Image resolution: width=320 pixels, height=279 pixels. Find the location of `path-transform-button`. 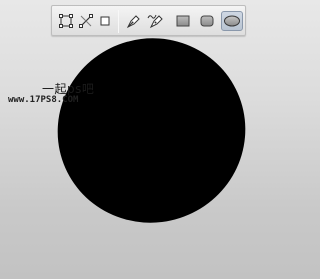

path-transform-button is located at coordinates (66, 21).